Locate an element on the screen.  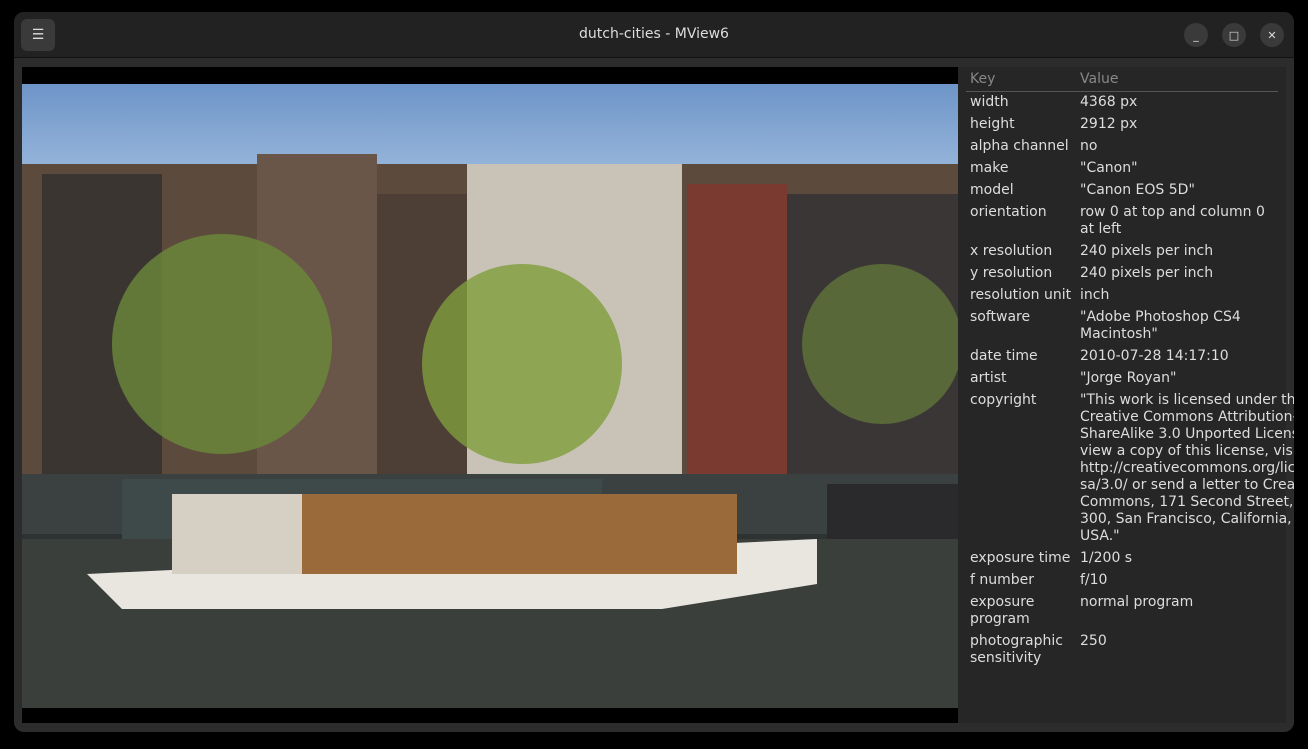
table-row: height 2912 px is located at coordinates (1122, 125).